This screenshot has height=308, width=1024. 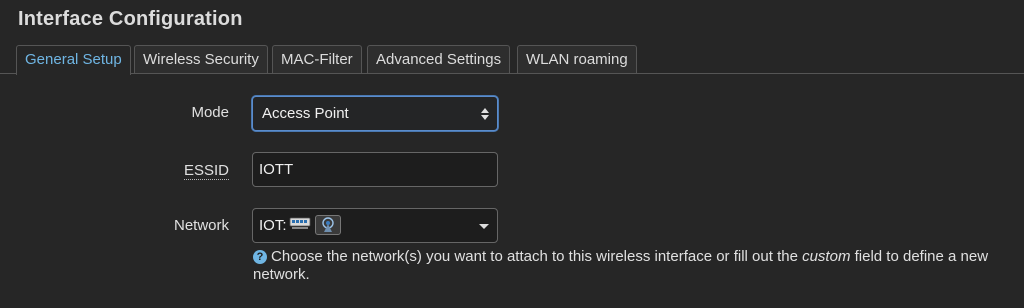 I want to click on ethernet-ports-icon, so click(x=302, y=225).